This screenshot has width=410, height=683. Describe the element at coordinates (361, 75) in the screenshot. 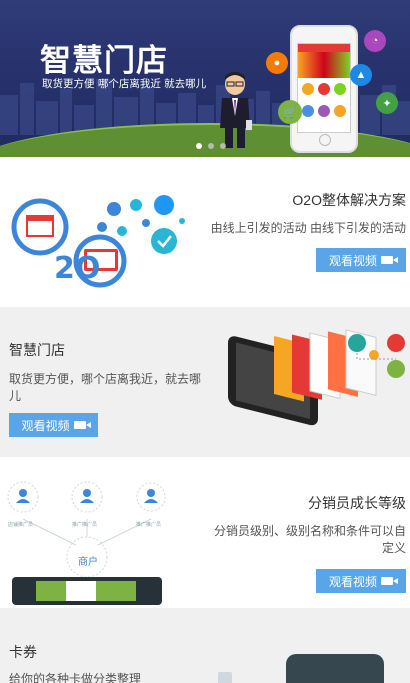

I see `shoe-icon: ▲` at that location.